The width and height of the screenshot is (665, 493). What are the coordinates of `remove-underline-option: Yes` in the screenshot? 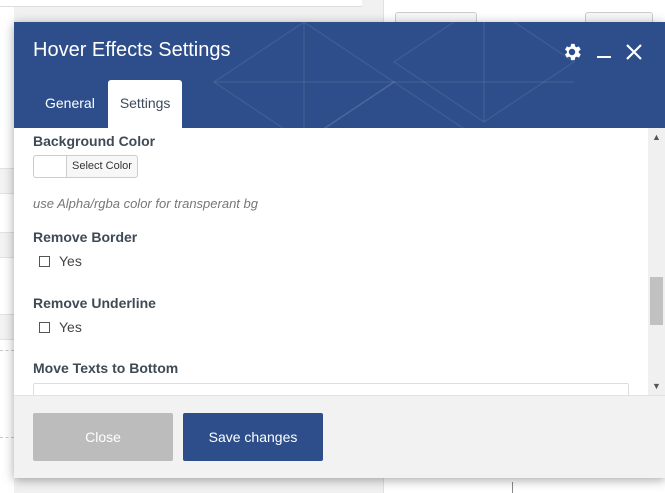 It's located at (60, 327).